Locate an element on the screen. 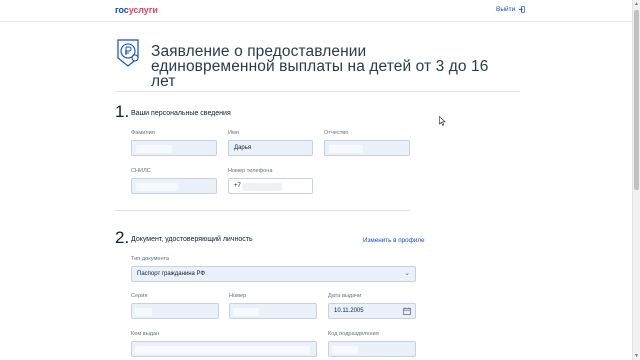 Image resolution: width=640 pixels, height=360 pixels. division-code-field is located at coordinates (372, 349).